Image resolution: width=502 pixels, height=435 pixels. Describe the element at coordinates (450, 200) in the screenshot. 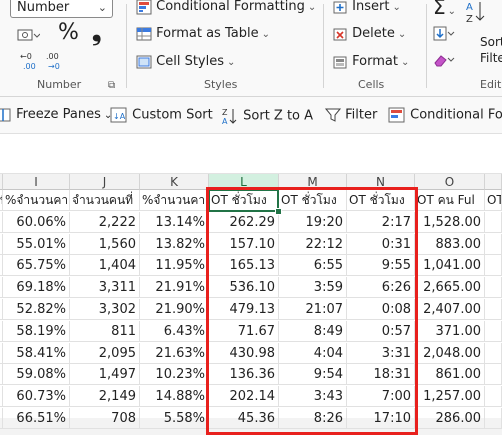

I see `header-cell: OT คน Ful` at that location.